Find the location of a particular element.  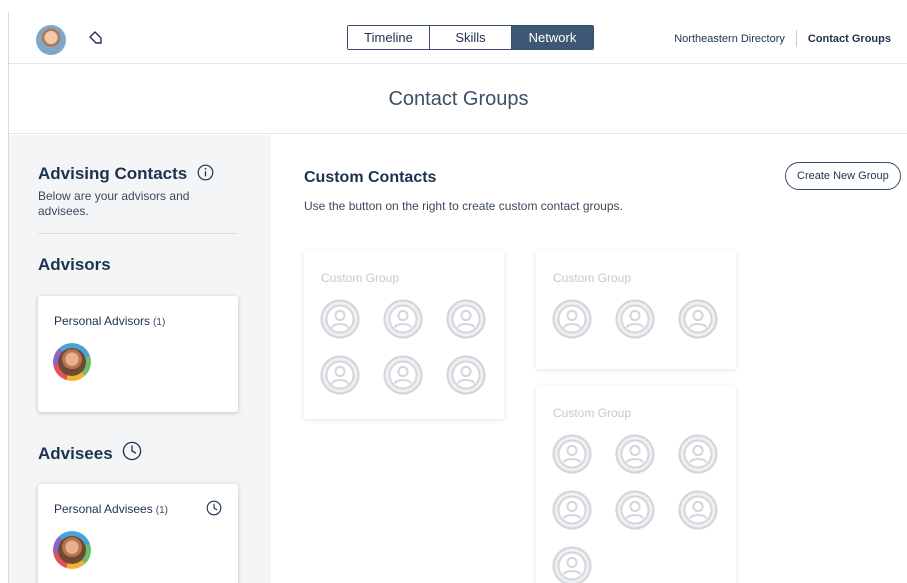

info-icon is located at coordinates (205, 172).